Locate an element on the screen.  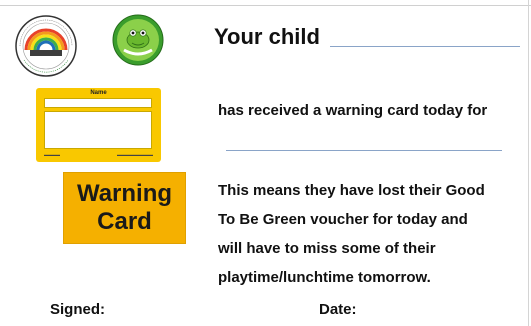
warning-card-line2: Card is located at coordinates (124, 221).